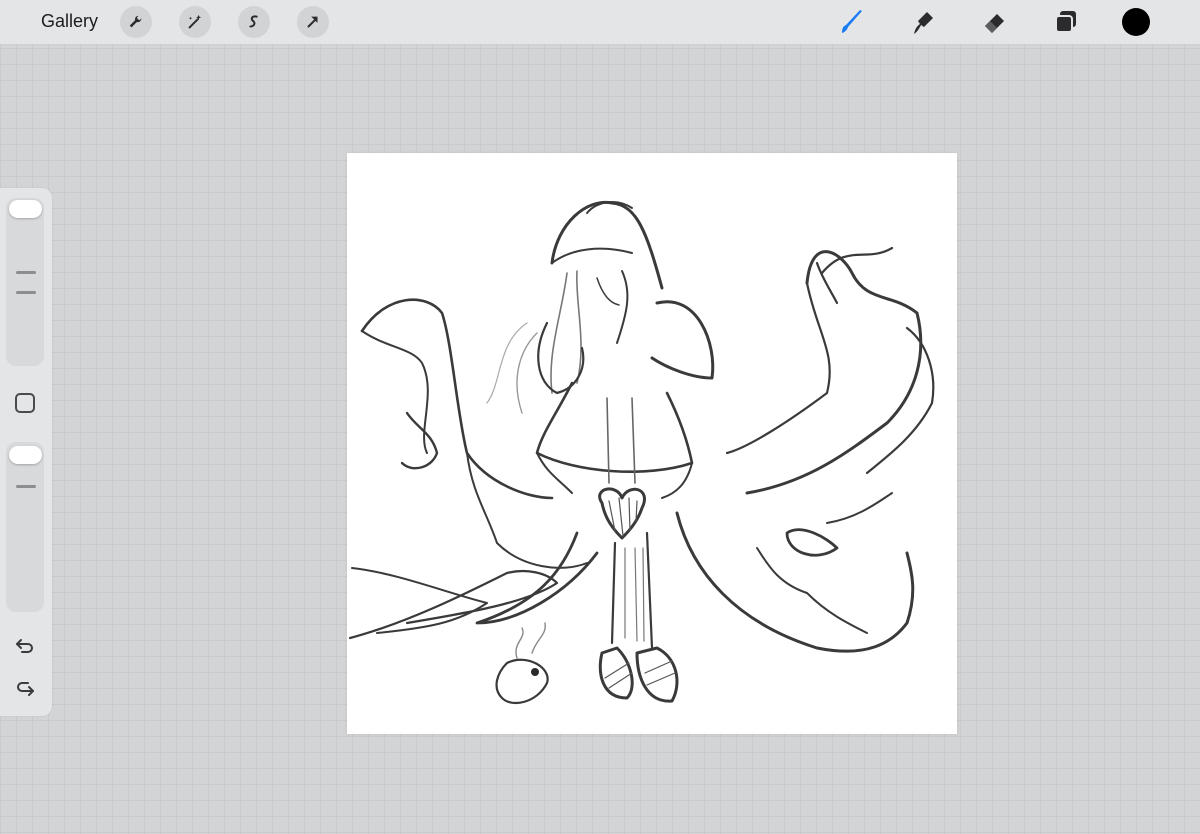 The width and height of the screenshot is (1200, 834). Describe the element at coordinates (313, 22) in the screenshot. I see `transform-arrow-icon` at that location.